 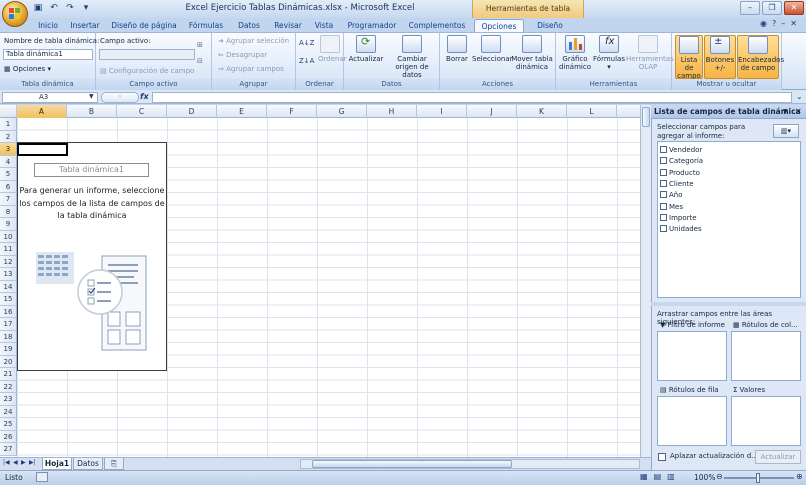 I want to click on next-sheet-icon: ▶, so click(x=23, y=462).